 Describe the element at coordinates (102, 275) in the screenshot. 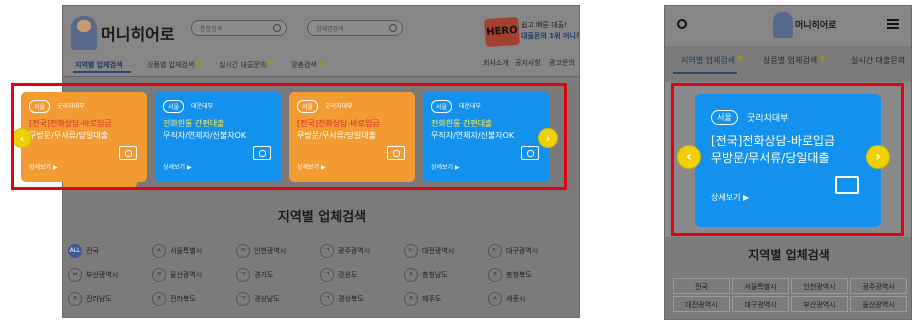

I see `region-name: 부산광역시` at that location.